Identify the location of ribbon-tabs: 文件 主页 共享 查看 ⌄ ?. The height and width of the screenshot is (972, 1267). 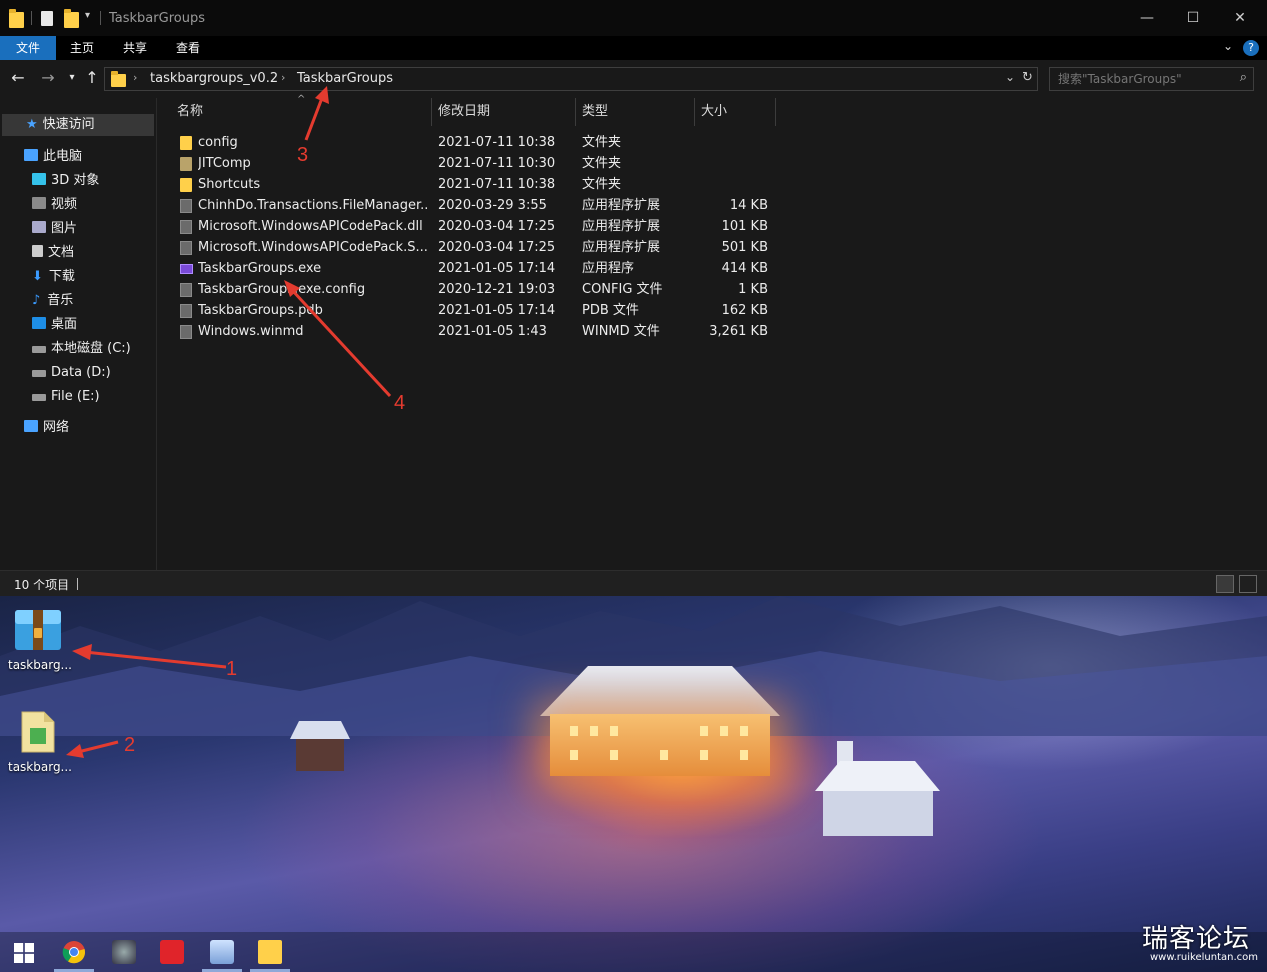
(633, 48).